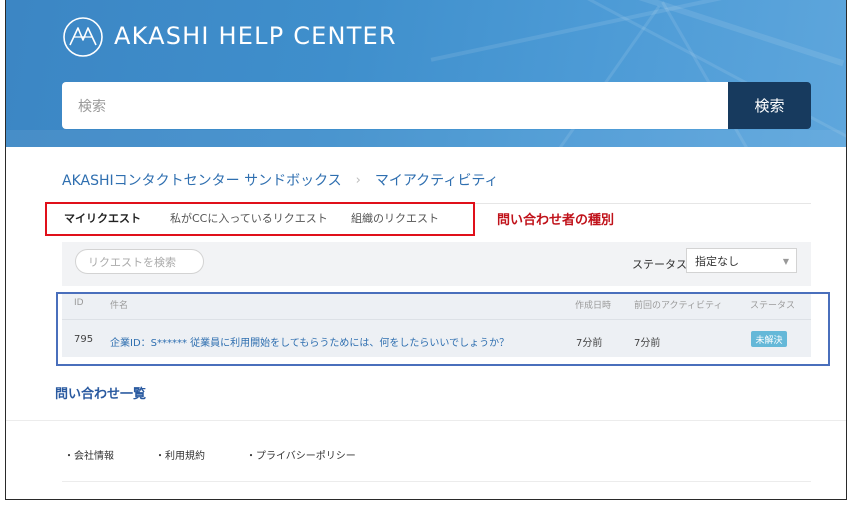  Describe the element at coordinates (101, 394) in the screenshot. I see `list-annotation-label: 問い合わせ一覧` at that location.